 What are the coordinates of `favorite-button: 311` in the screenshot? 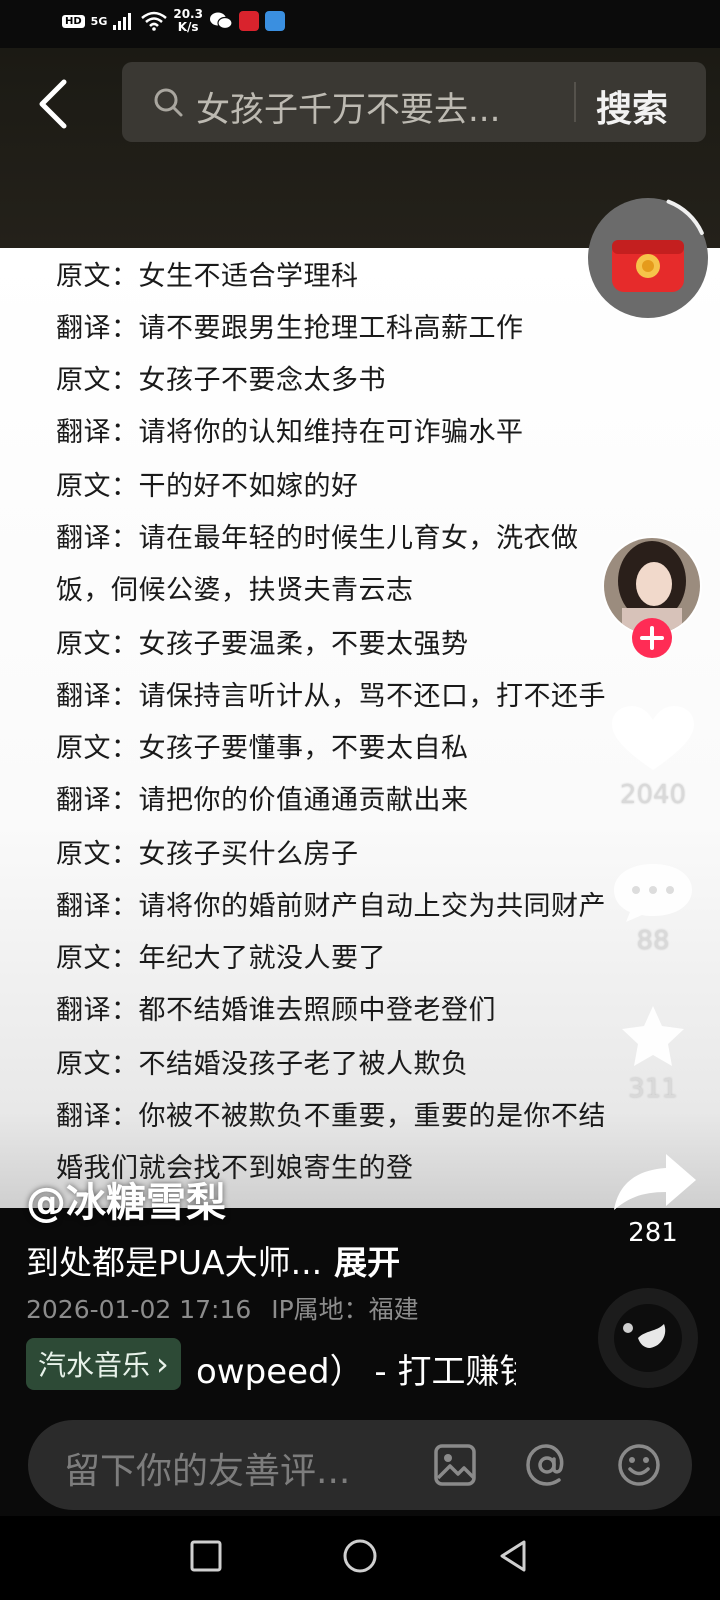 It's located at (653, 1054).